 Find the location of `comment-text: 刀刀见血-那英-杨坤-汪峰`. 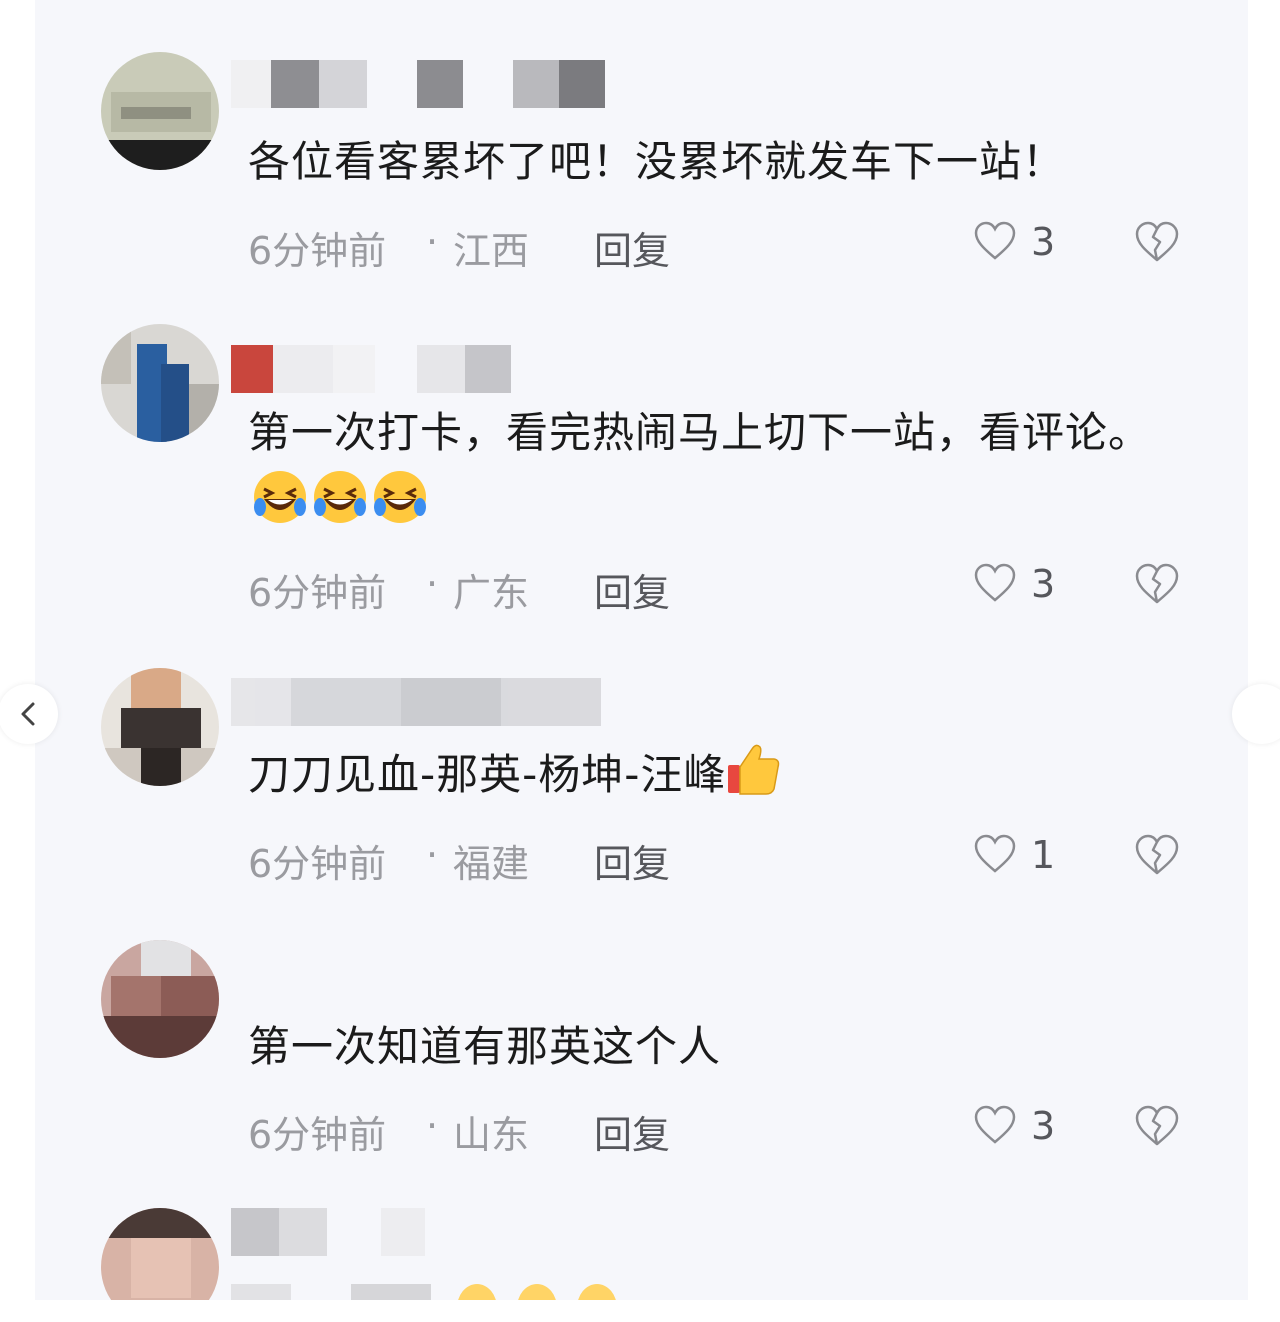

comment-text: 刀刀见血-那英-杨坤-汪峰 is located at coordinates (728, 775).